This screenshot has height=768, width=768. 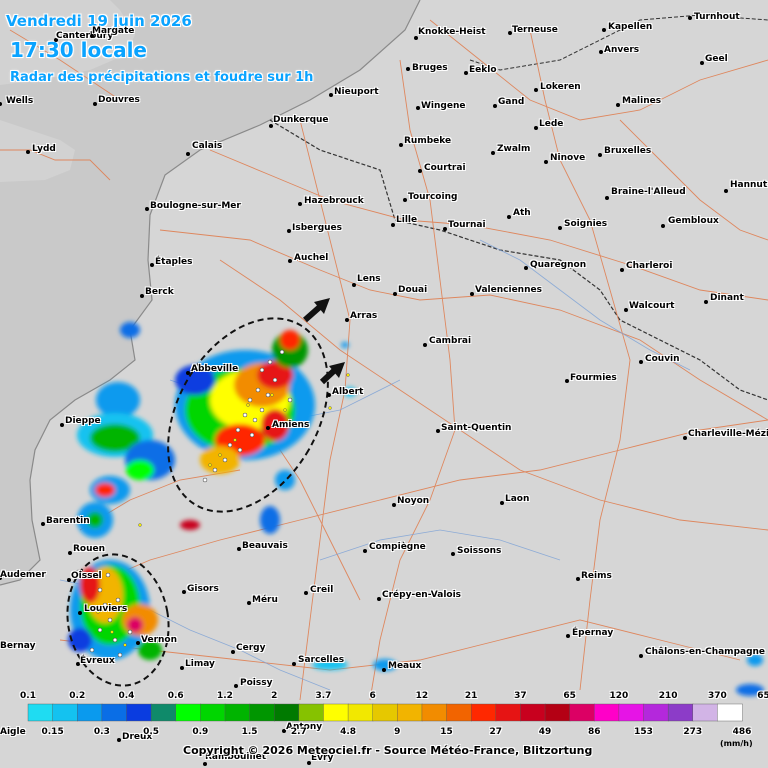 I want to click on city-label: Charleroi, so click(x=649, y=266).